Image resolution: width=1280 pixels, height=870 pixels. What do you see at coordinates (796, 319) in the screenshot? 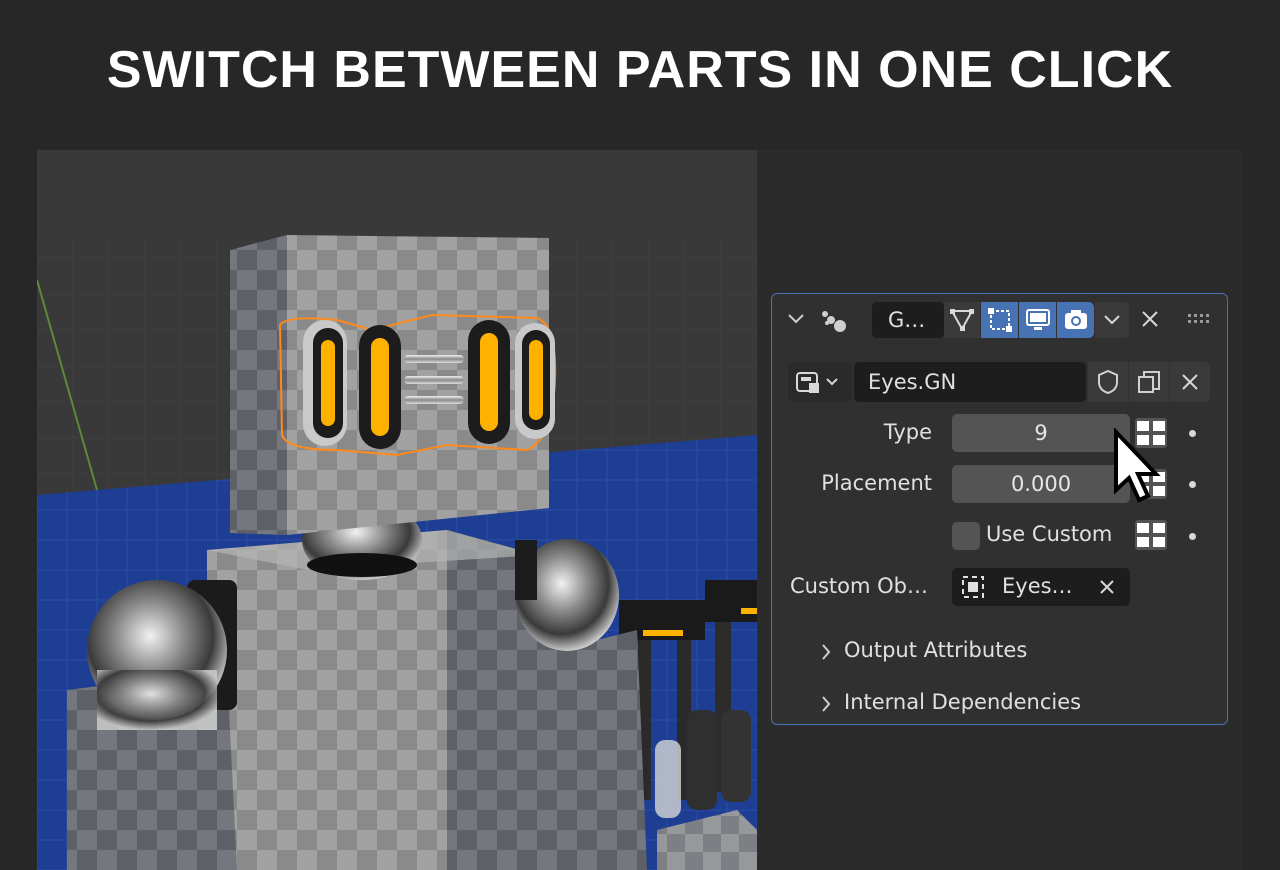
I see `chevron-down-icon` at bounding box center [796, 319].